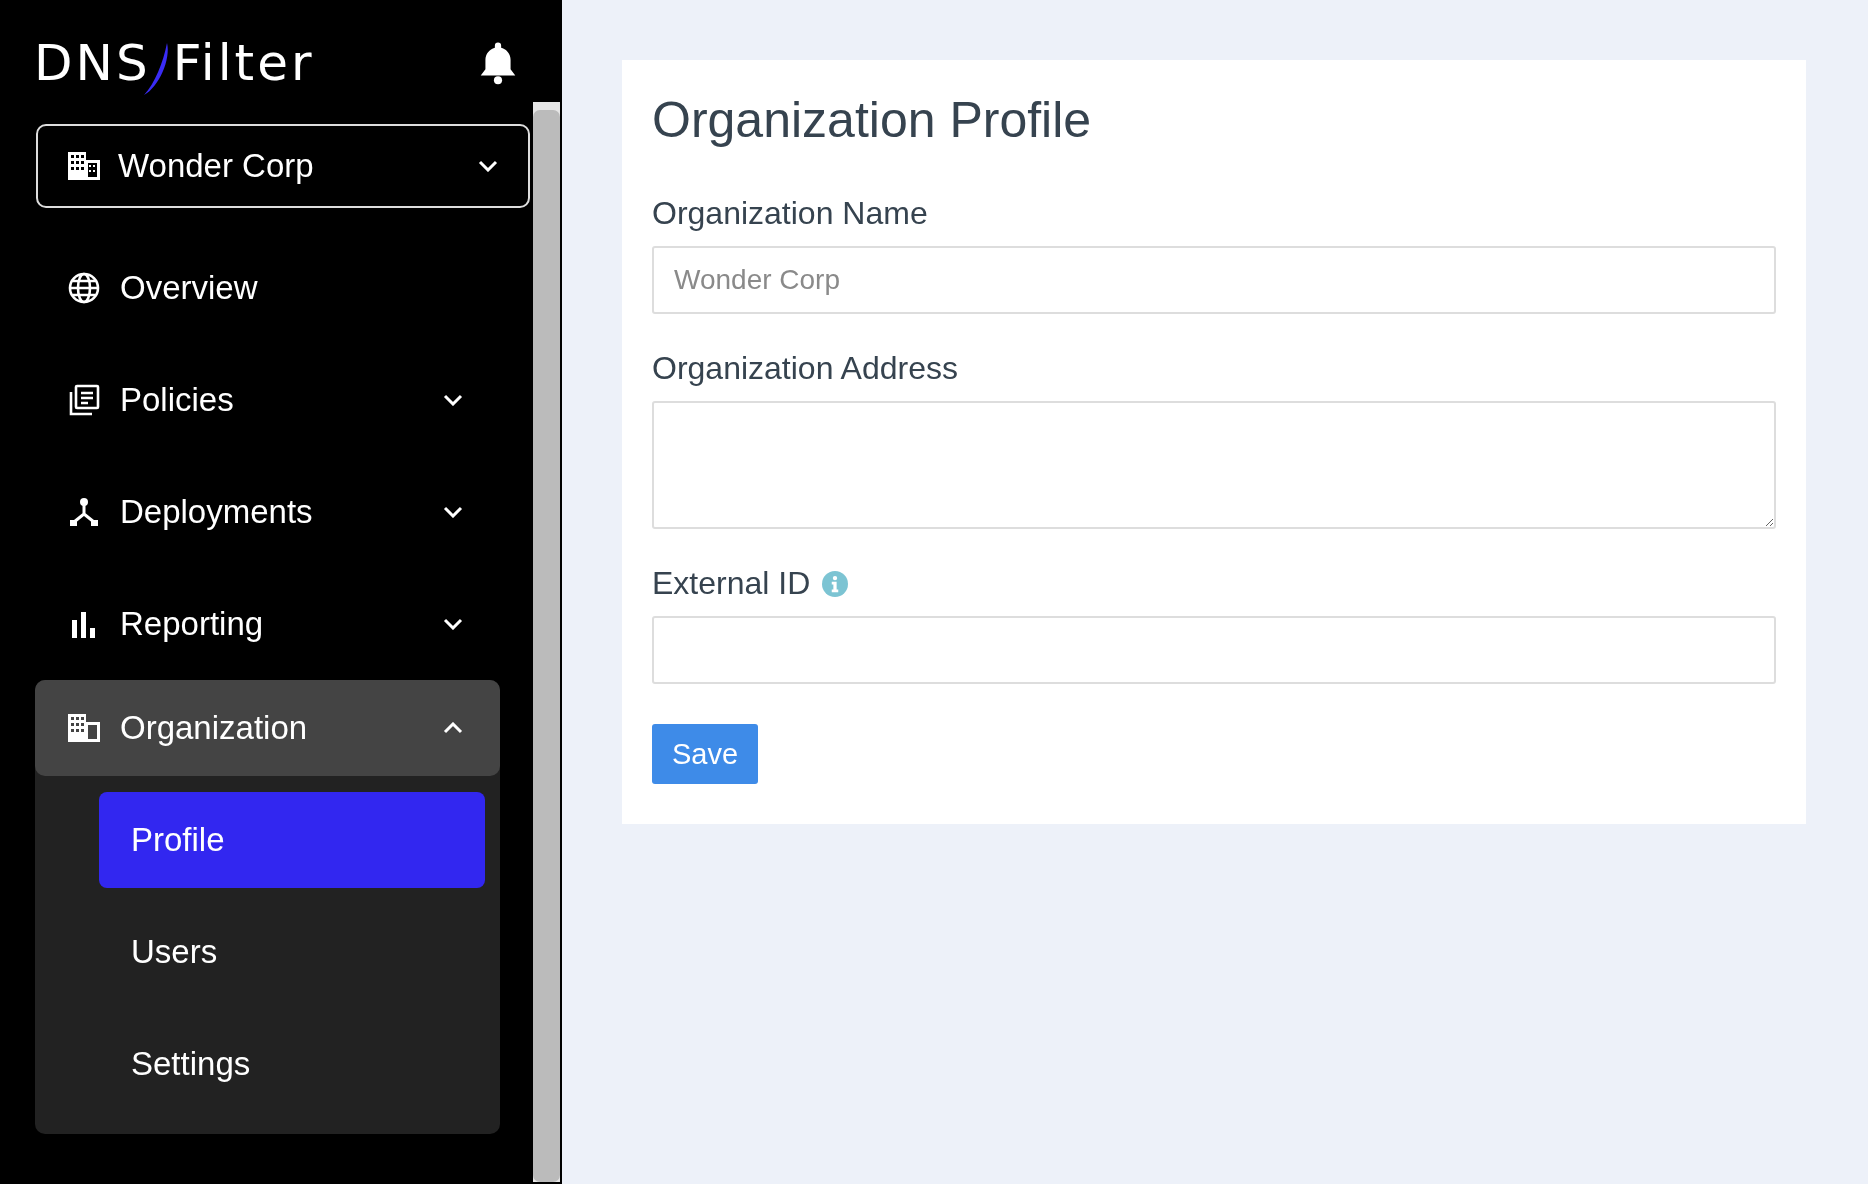 Image resolution: width=1868 pixels, height=1184 pixels. I want to click on field-label: Organization Name, so click(790, 213).